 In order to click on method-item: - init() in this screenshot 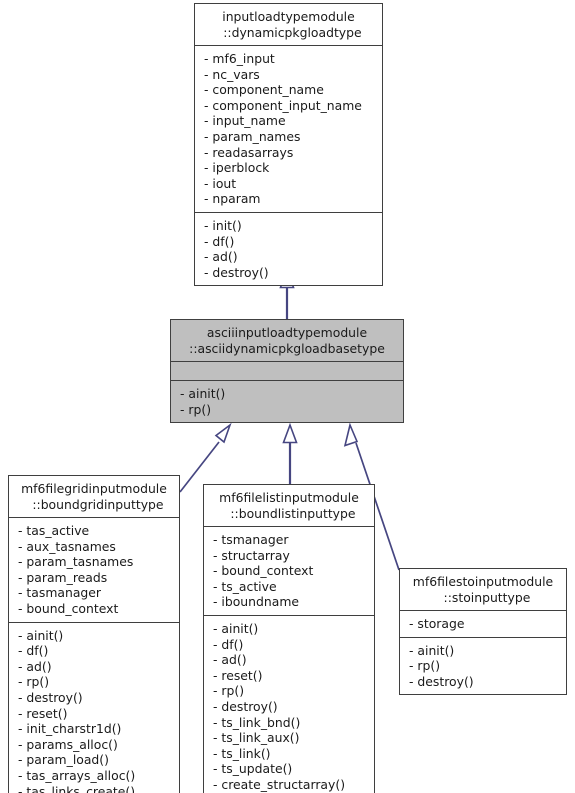, I will do `click(223, 225)`.